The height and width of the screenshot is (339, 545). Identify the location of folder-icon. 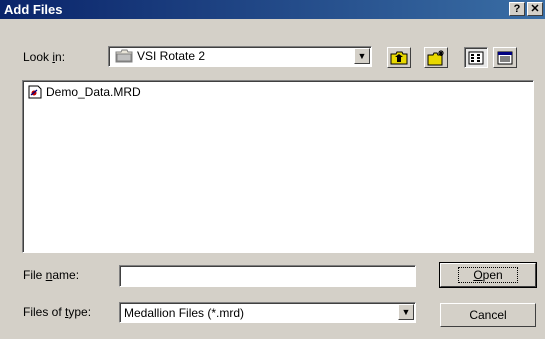
(124, 56).